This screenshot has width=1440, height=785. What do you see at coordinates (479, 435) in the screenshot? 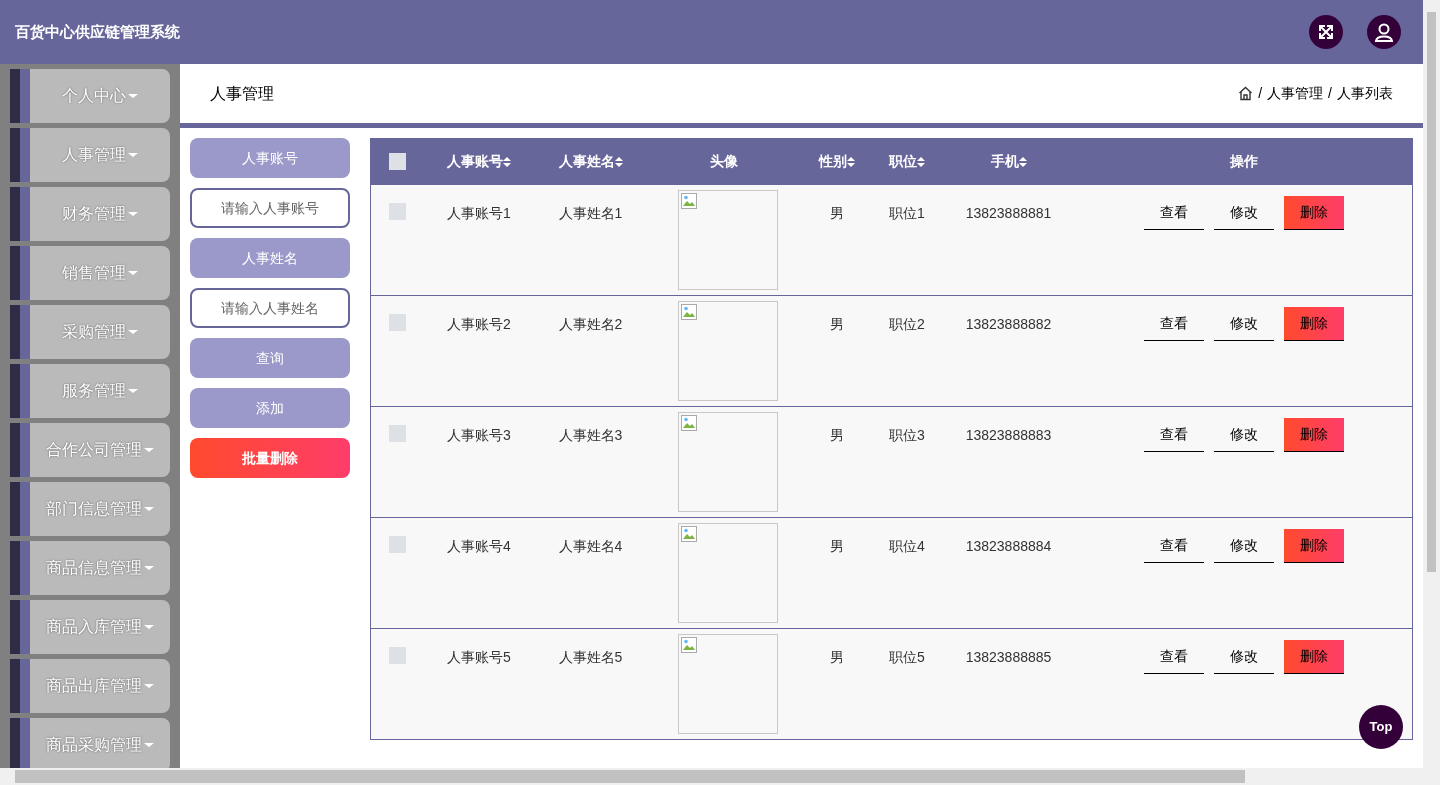
I see `table-cell: 人事账号3` at bounding box center [479, 435].